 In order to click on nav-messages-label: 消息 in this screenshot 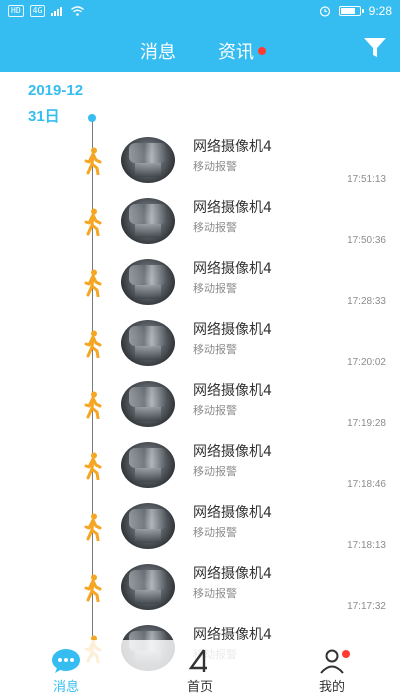, I will do `click(65, 687)`.